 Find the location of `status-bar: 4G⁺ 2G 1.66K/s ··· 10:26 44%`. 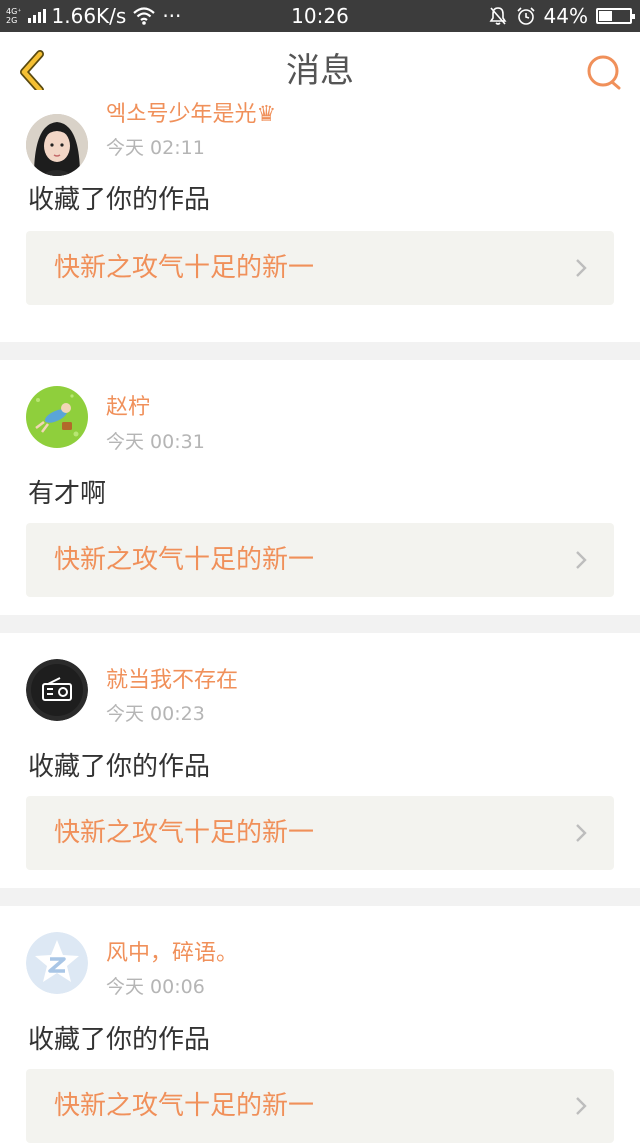

status-bar: 4G⁺ 2G 1.66K/s ··· 10:26 44% is located at coordinates (320, 16).